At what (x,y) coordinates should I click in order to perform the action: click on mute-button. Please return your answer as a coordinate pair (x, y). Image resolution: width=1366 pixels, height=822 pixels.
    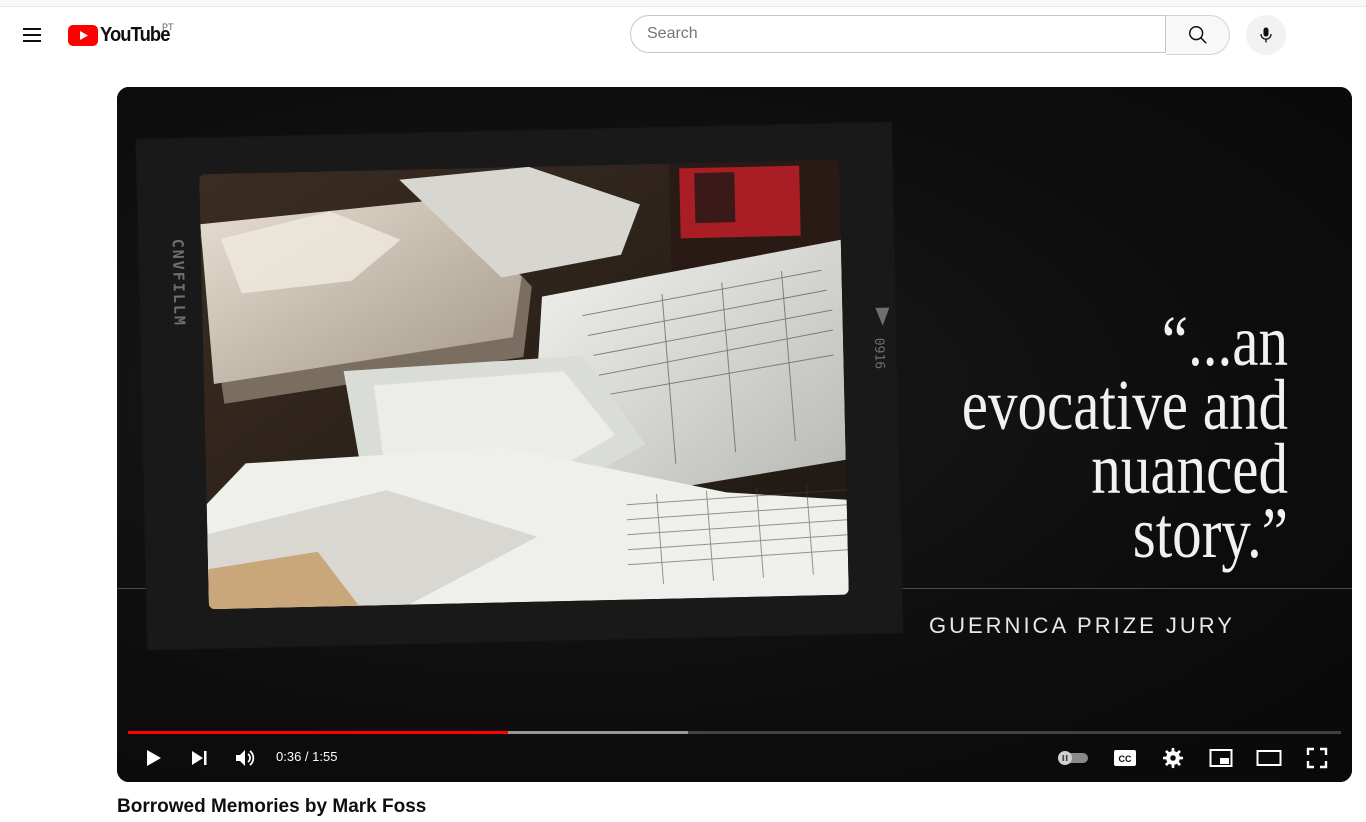
    Looking at the image, I should click on (245, 758).